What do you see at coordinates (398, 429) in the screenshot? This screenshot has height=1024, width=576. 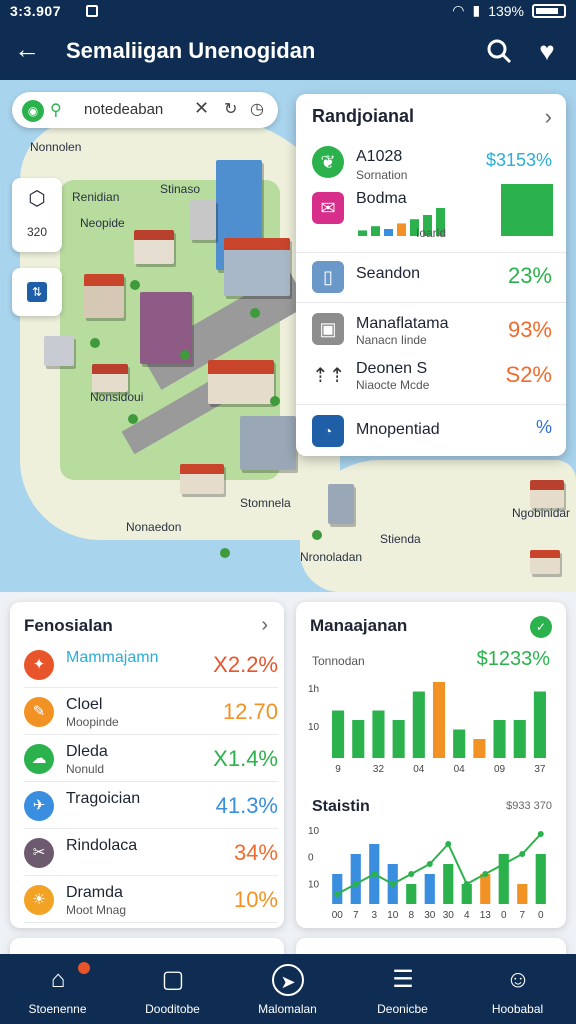 I see `overview-row-label: Mnopentiad` at bounding box center [398, 429].